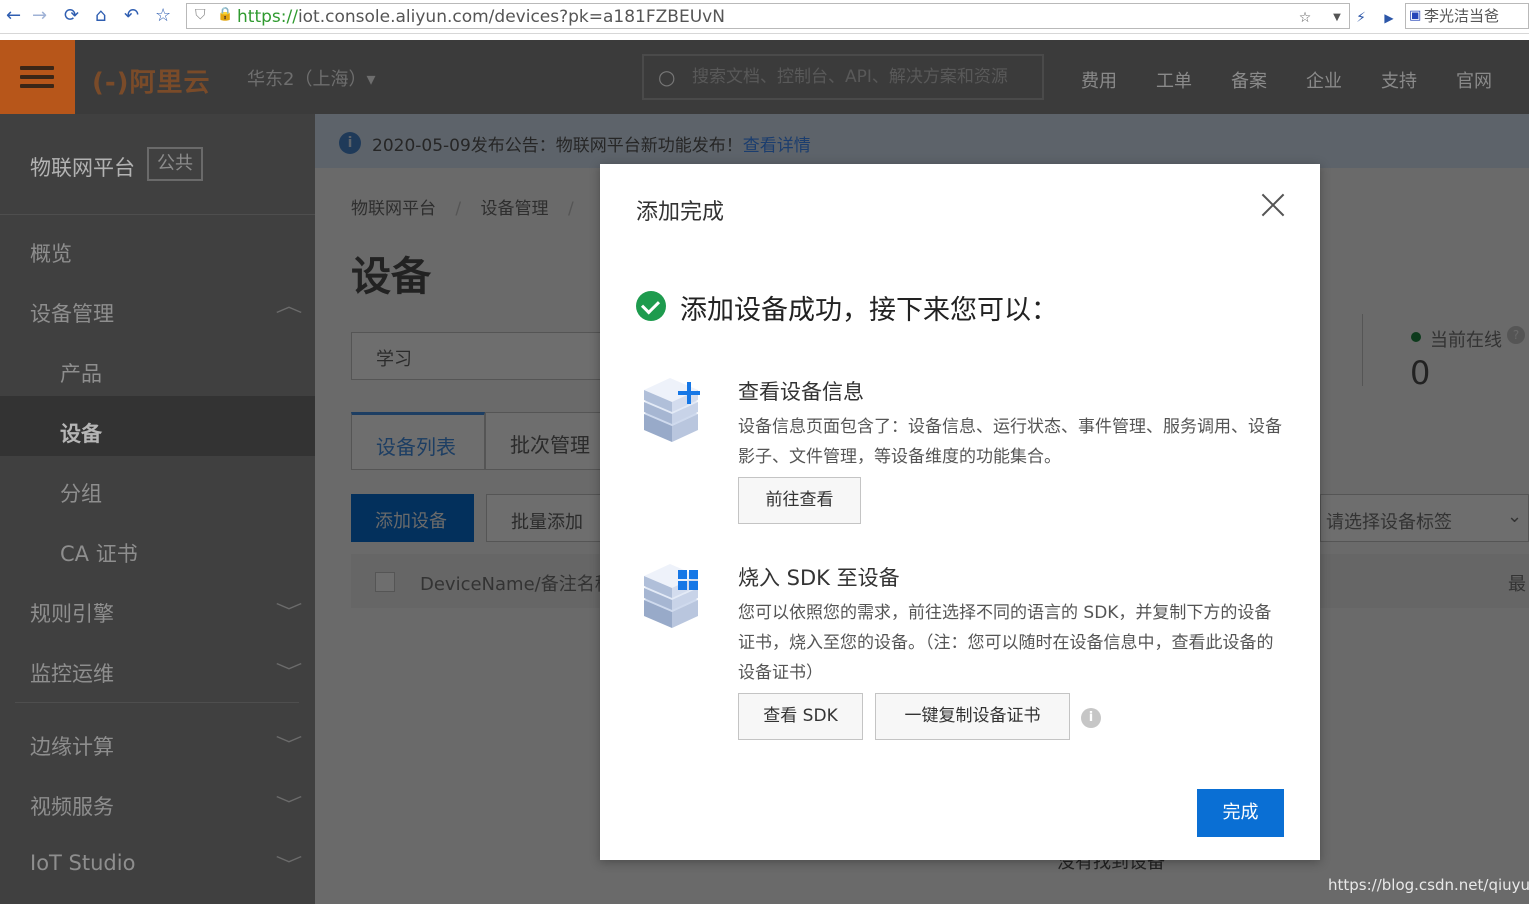  What do you see at coordinates (1416, 337) in the screenshot?
I see `online-status-dot` at bounding box center [1416, 337].